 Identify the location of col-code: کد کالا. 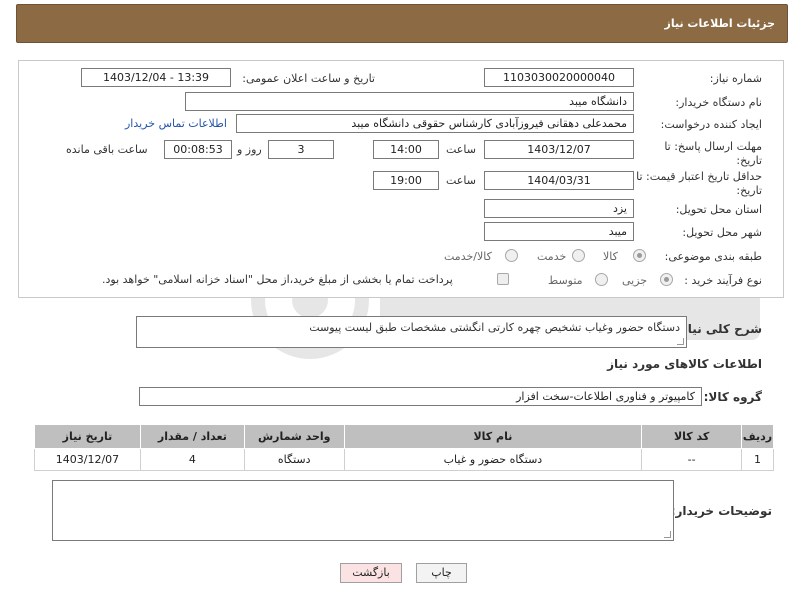
(692, 436).